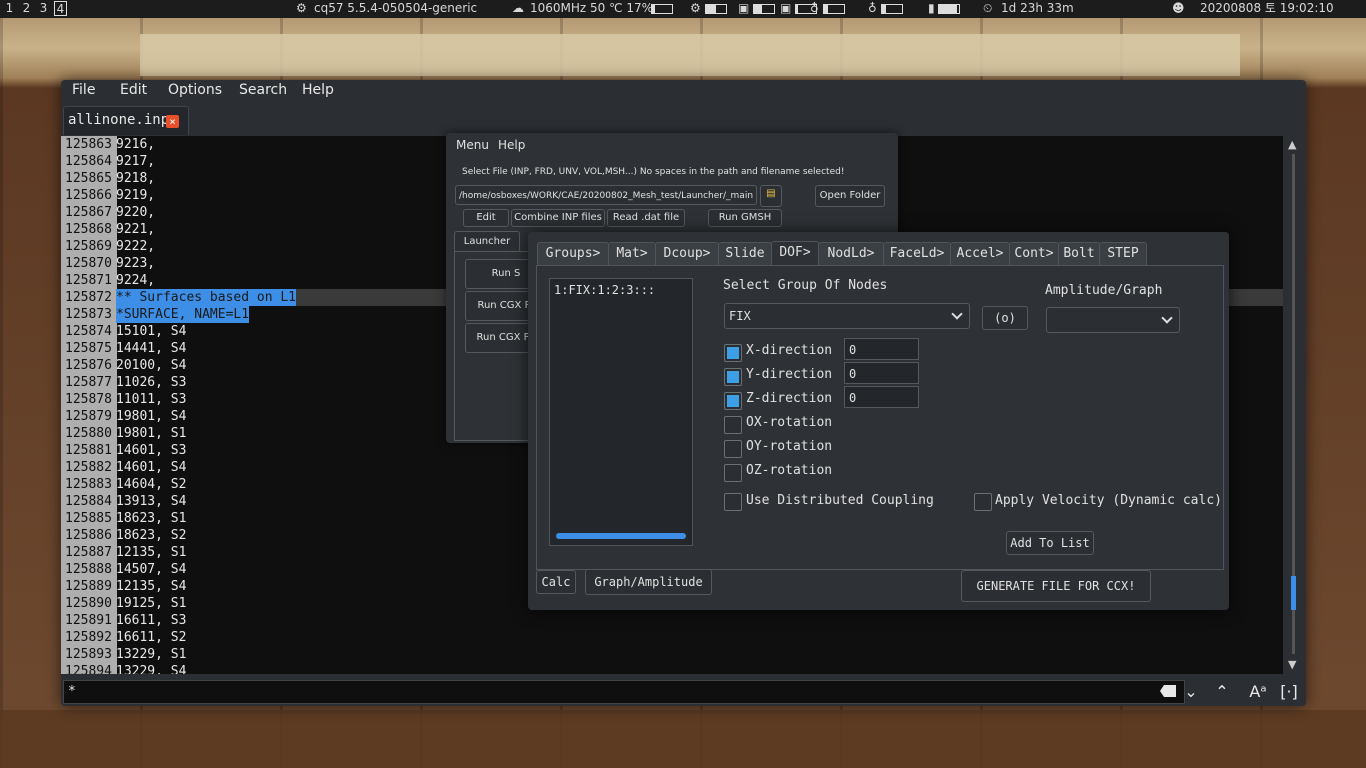 The height and width of the screenshot is (768, 1366). Describe the element at coordinates (89, 586) in the screenshot. I see `line-number: 125889` at that location.